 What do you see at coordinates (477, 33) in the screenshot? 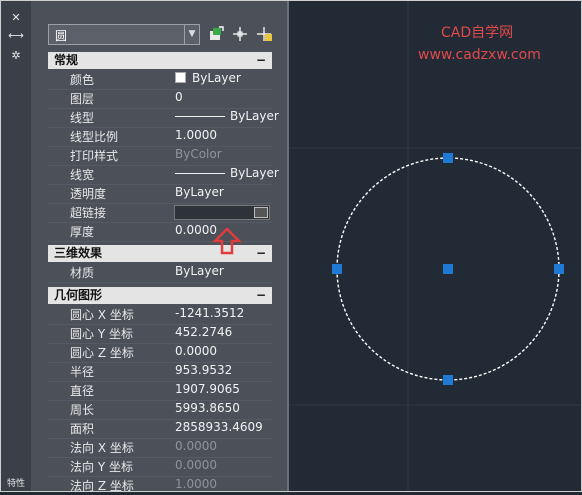
I see `watermark-title: CAD自学网` at bounding box center [477, 33].